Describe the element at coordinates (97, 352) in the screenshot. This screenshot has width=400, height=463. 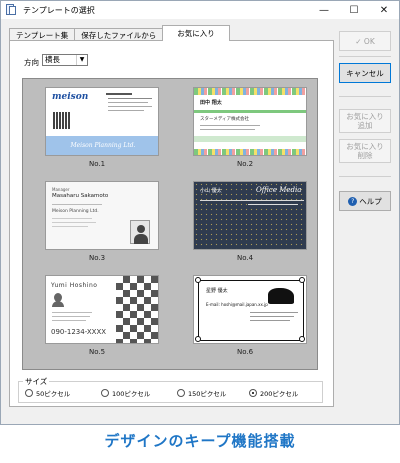
I see `card-label: No.5` at that location.